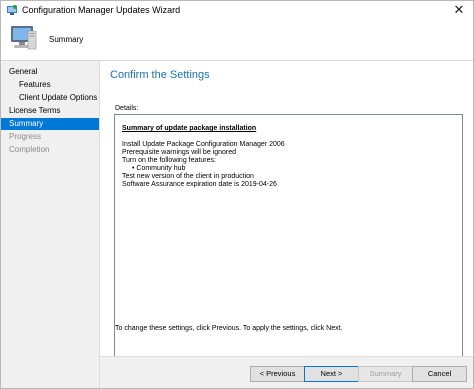  Describe the element at coordinates (127, 108) in the screenshot. I see `details-label: Details:` at that location.